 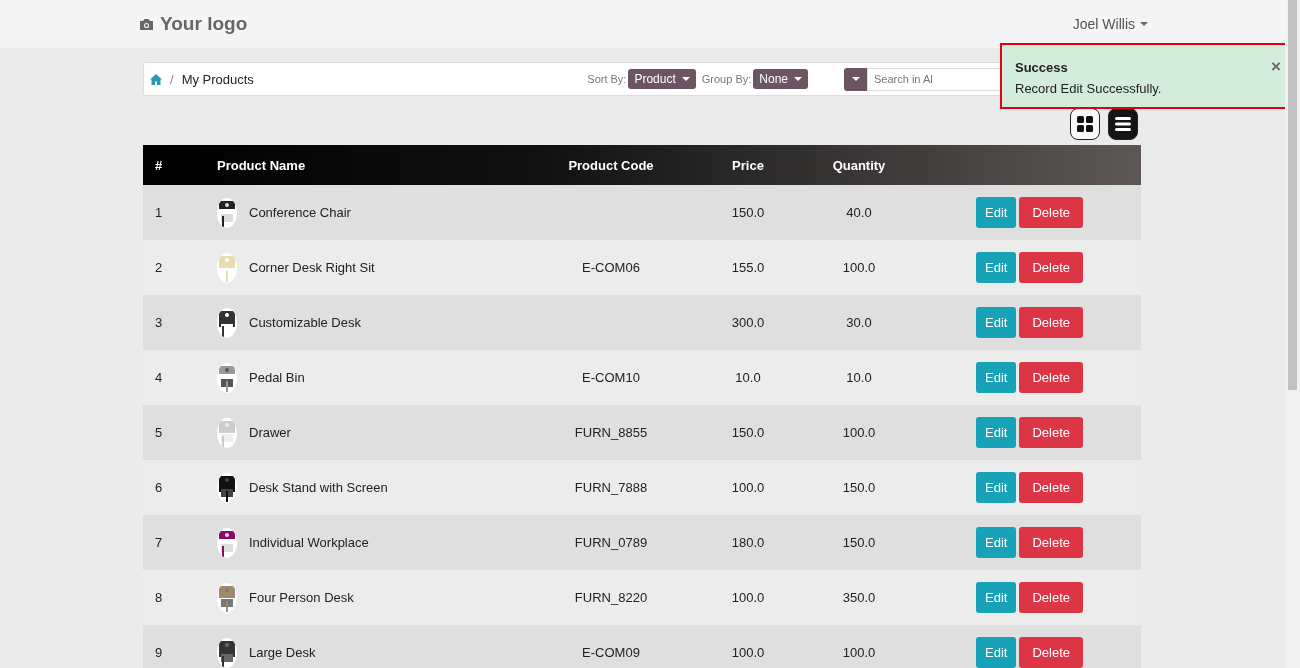 I want to click on price: 155.0, so click(x=748, y=267).